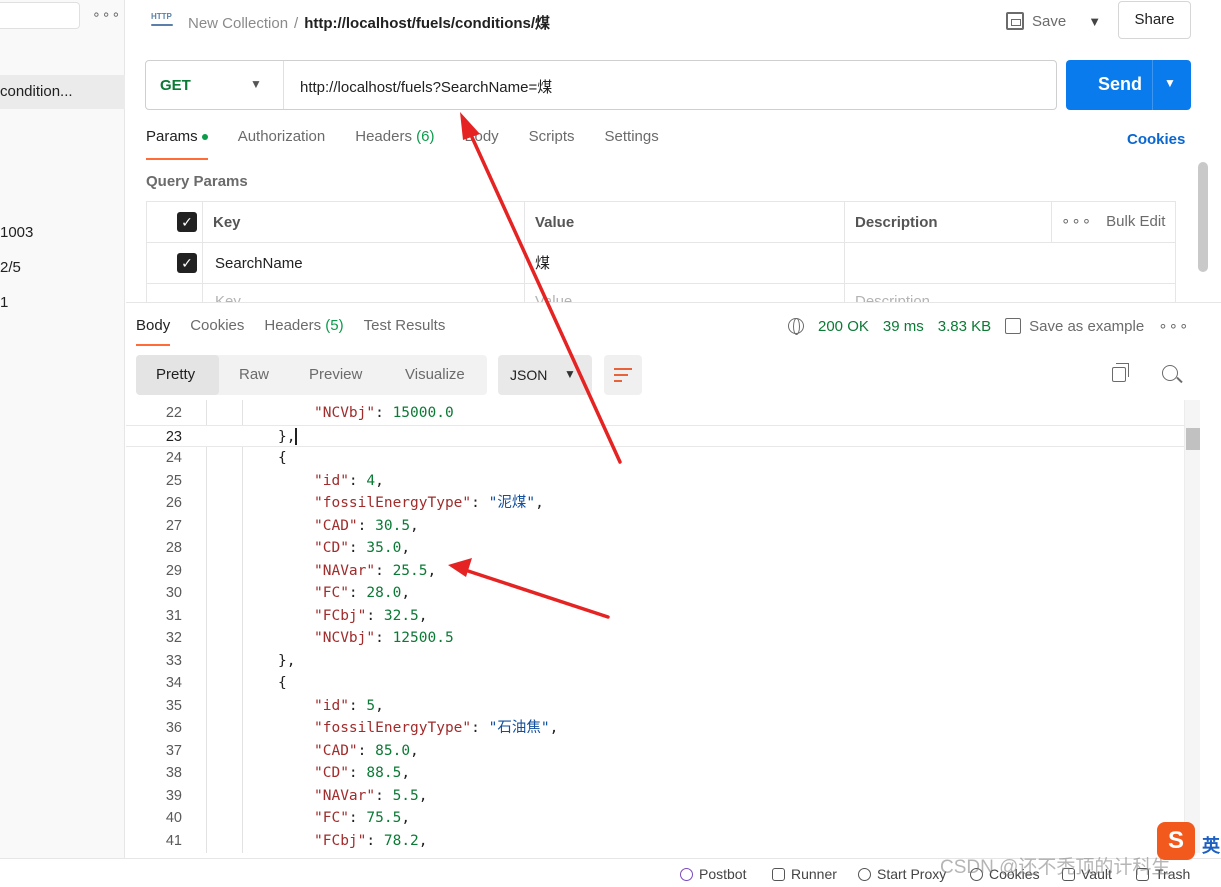 The width and height of the screenshot is (1221, 887). I want to click on cookies-link: Cookies, so click(1156, 139).